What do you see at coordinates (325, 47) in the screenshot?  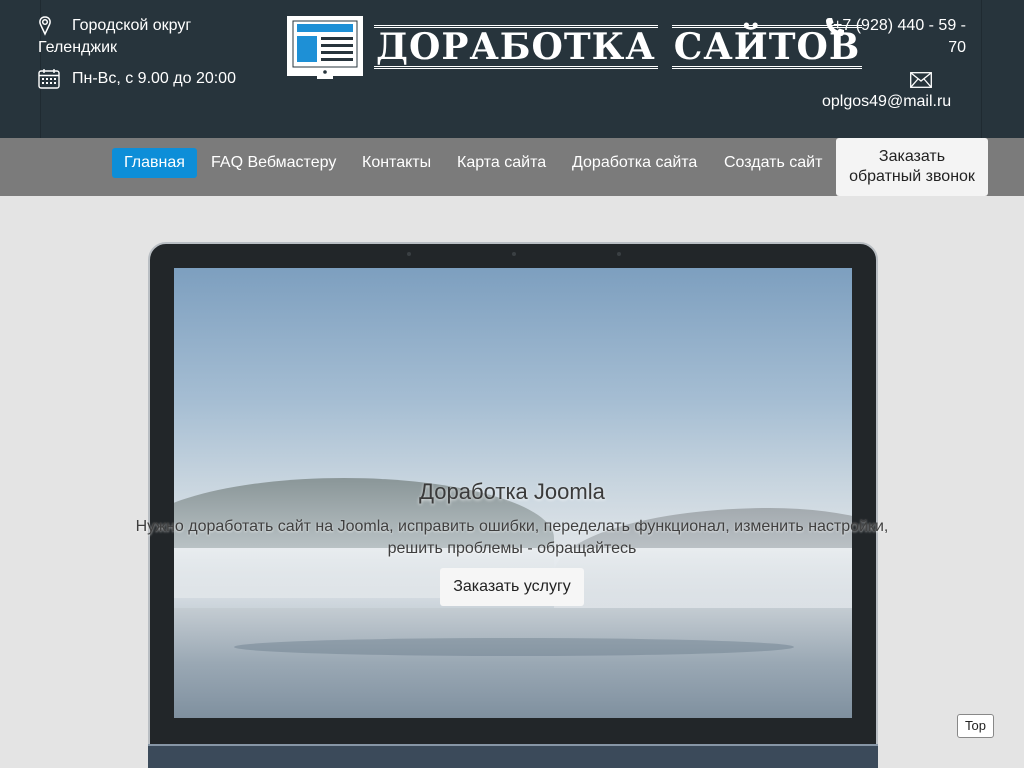 I see `monitor-logo-icon` at bounding box center [325, 47].